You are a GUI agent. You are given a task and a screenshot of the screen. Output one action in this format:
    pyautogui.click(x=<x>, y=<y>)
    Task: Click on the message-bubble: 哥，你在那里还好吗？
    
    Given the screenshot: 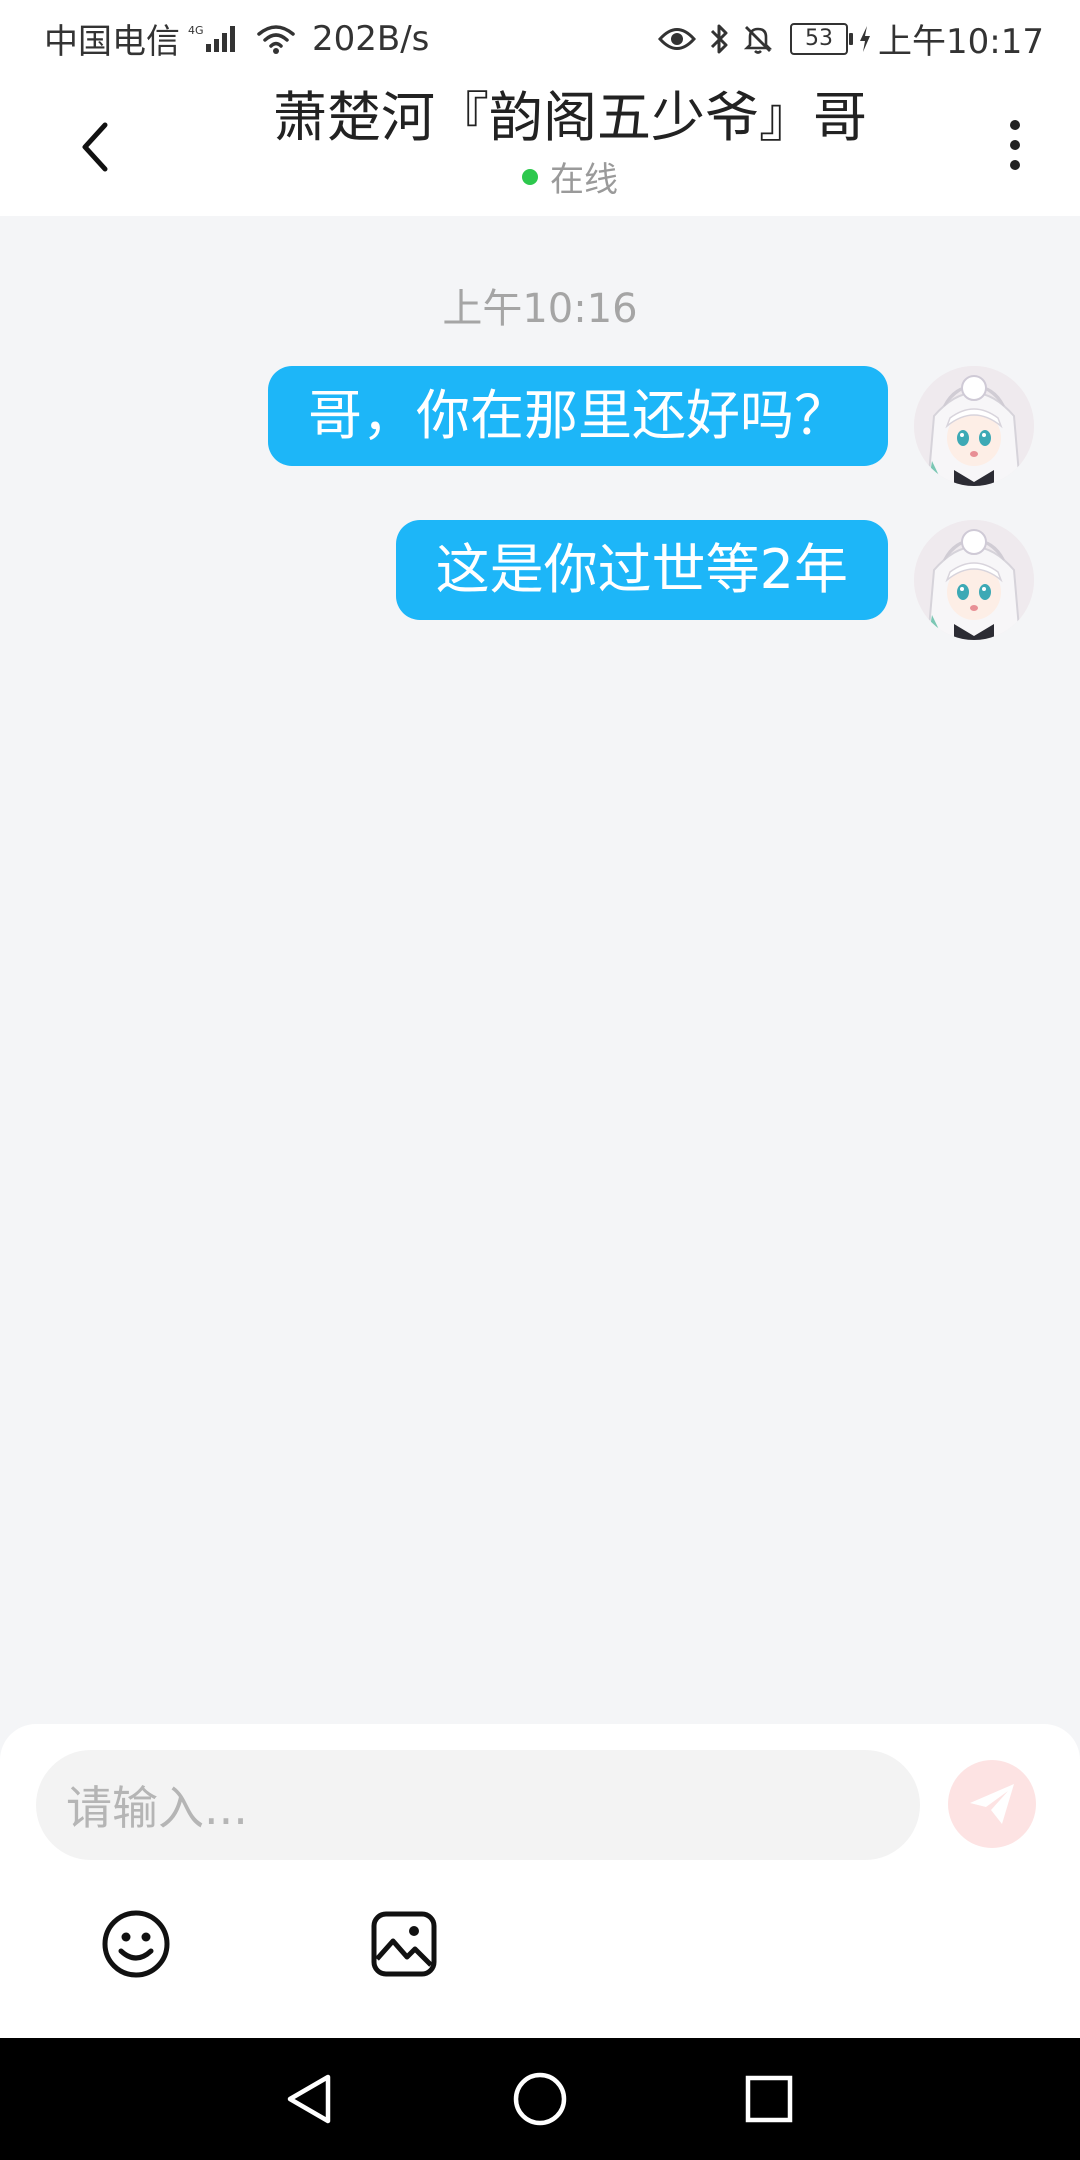 What is the action you would take?
    pyautogui.click(x=578, y=416)
    